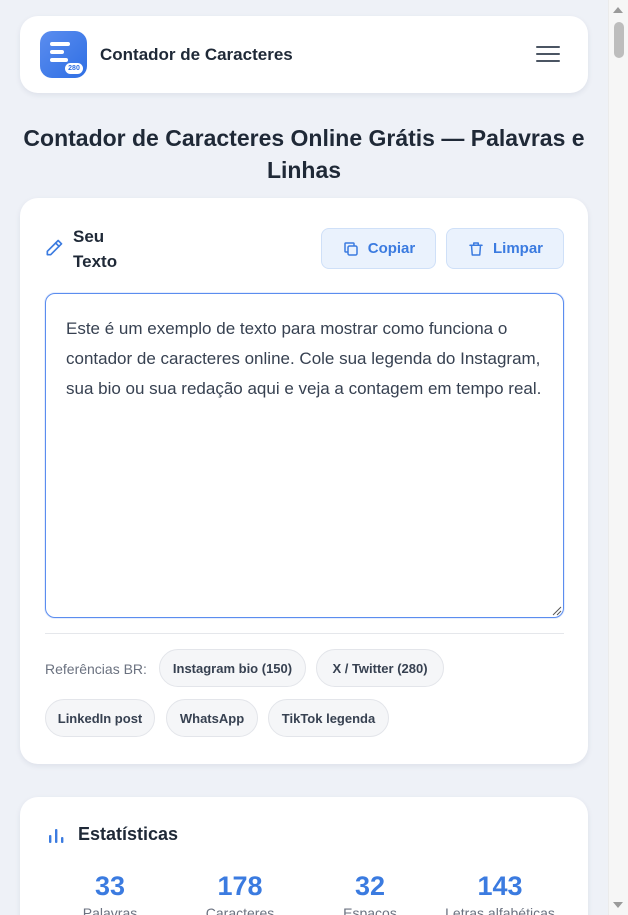 This screenshot has width=628, height=915. I want to click on stat-words: 33 Palavras, so click(110, 892).